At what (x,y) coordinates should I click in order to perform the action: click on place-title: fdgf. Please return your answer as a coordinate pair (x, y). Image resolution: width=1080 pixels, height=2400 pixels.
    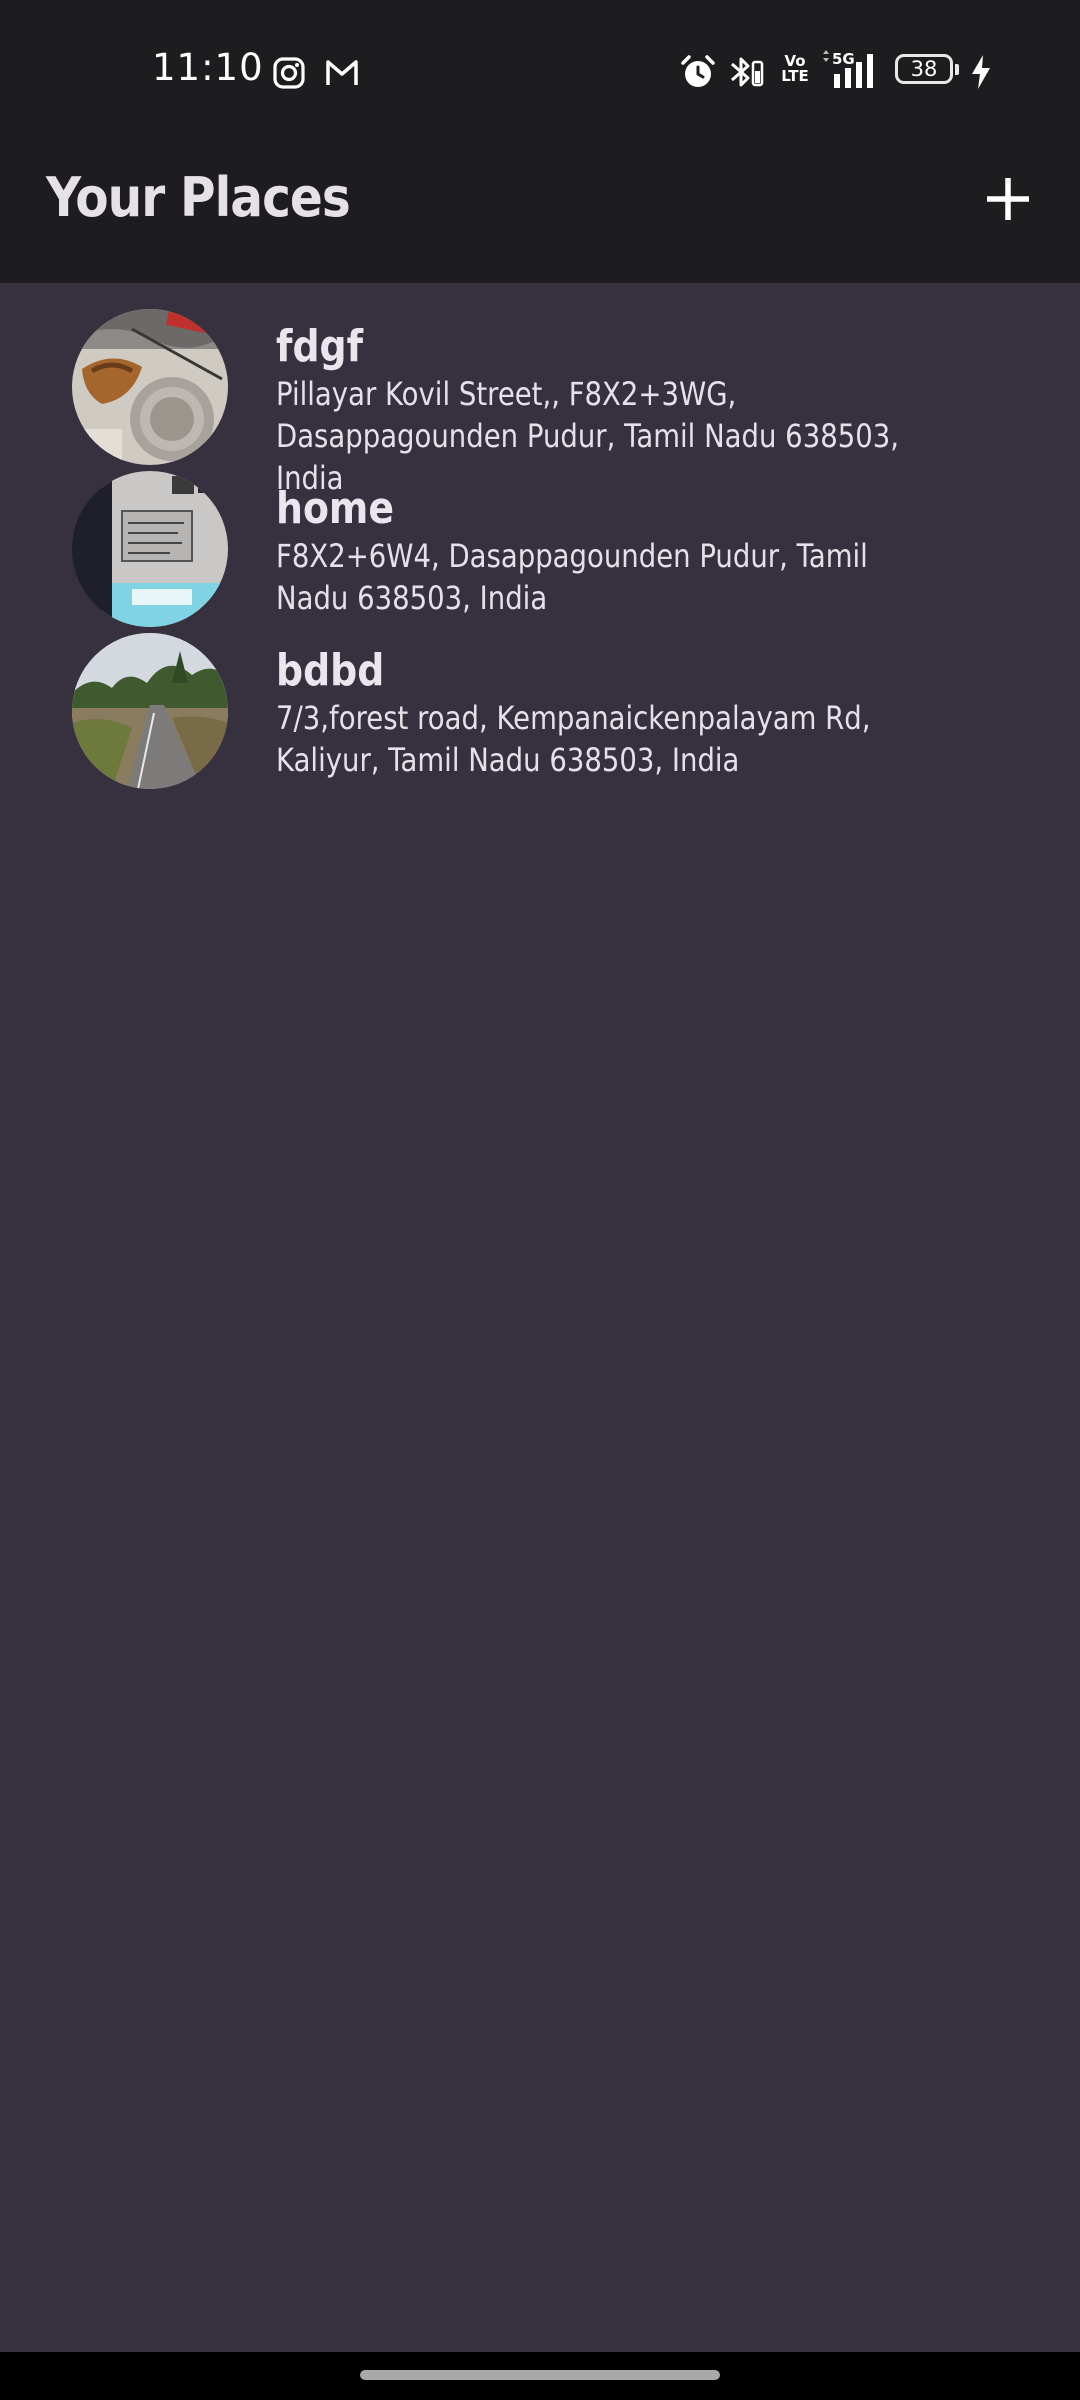
    Looking at the image, I should click on (320, 346).